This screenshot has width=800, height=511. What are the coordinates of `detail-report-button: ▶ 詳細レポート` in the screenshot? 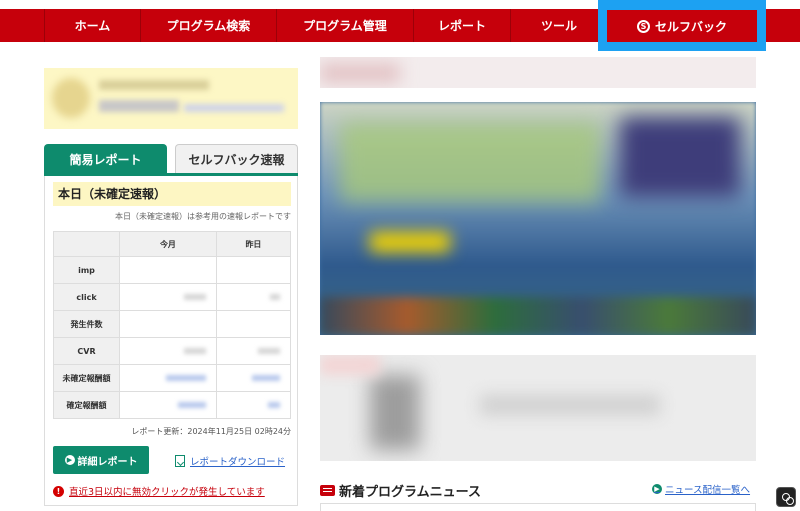 It's located at (101, 460).